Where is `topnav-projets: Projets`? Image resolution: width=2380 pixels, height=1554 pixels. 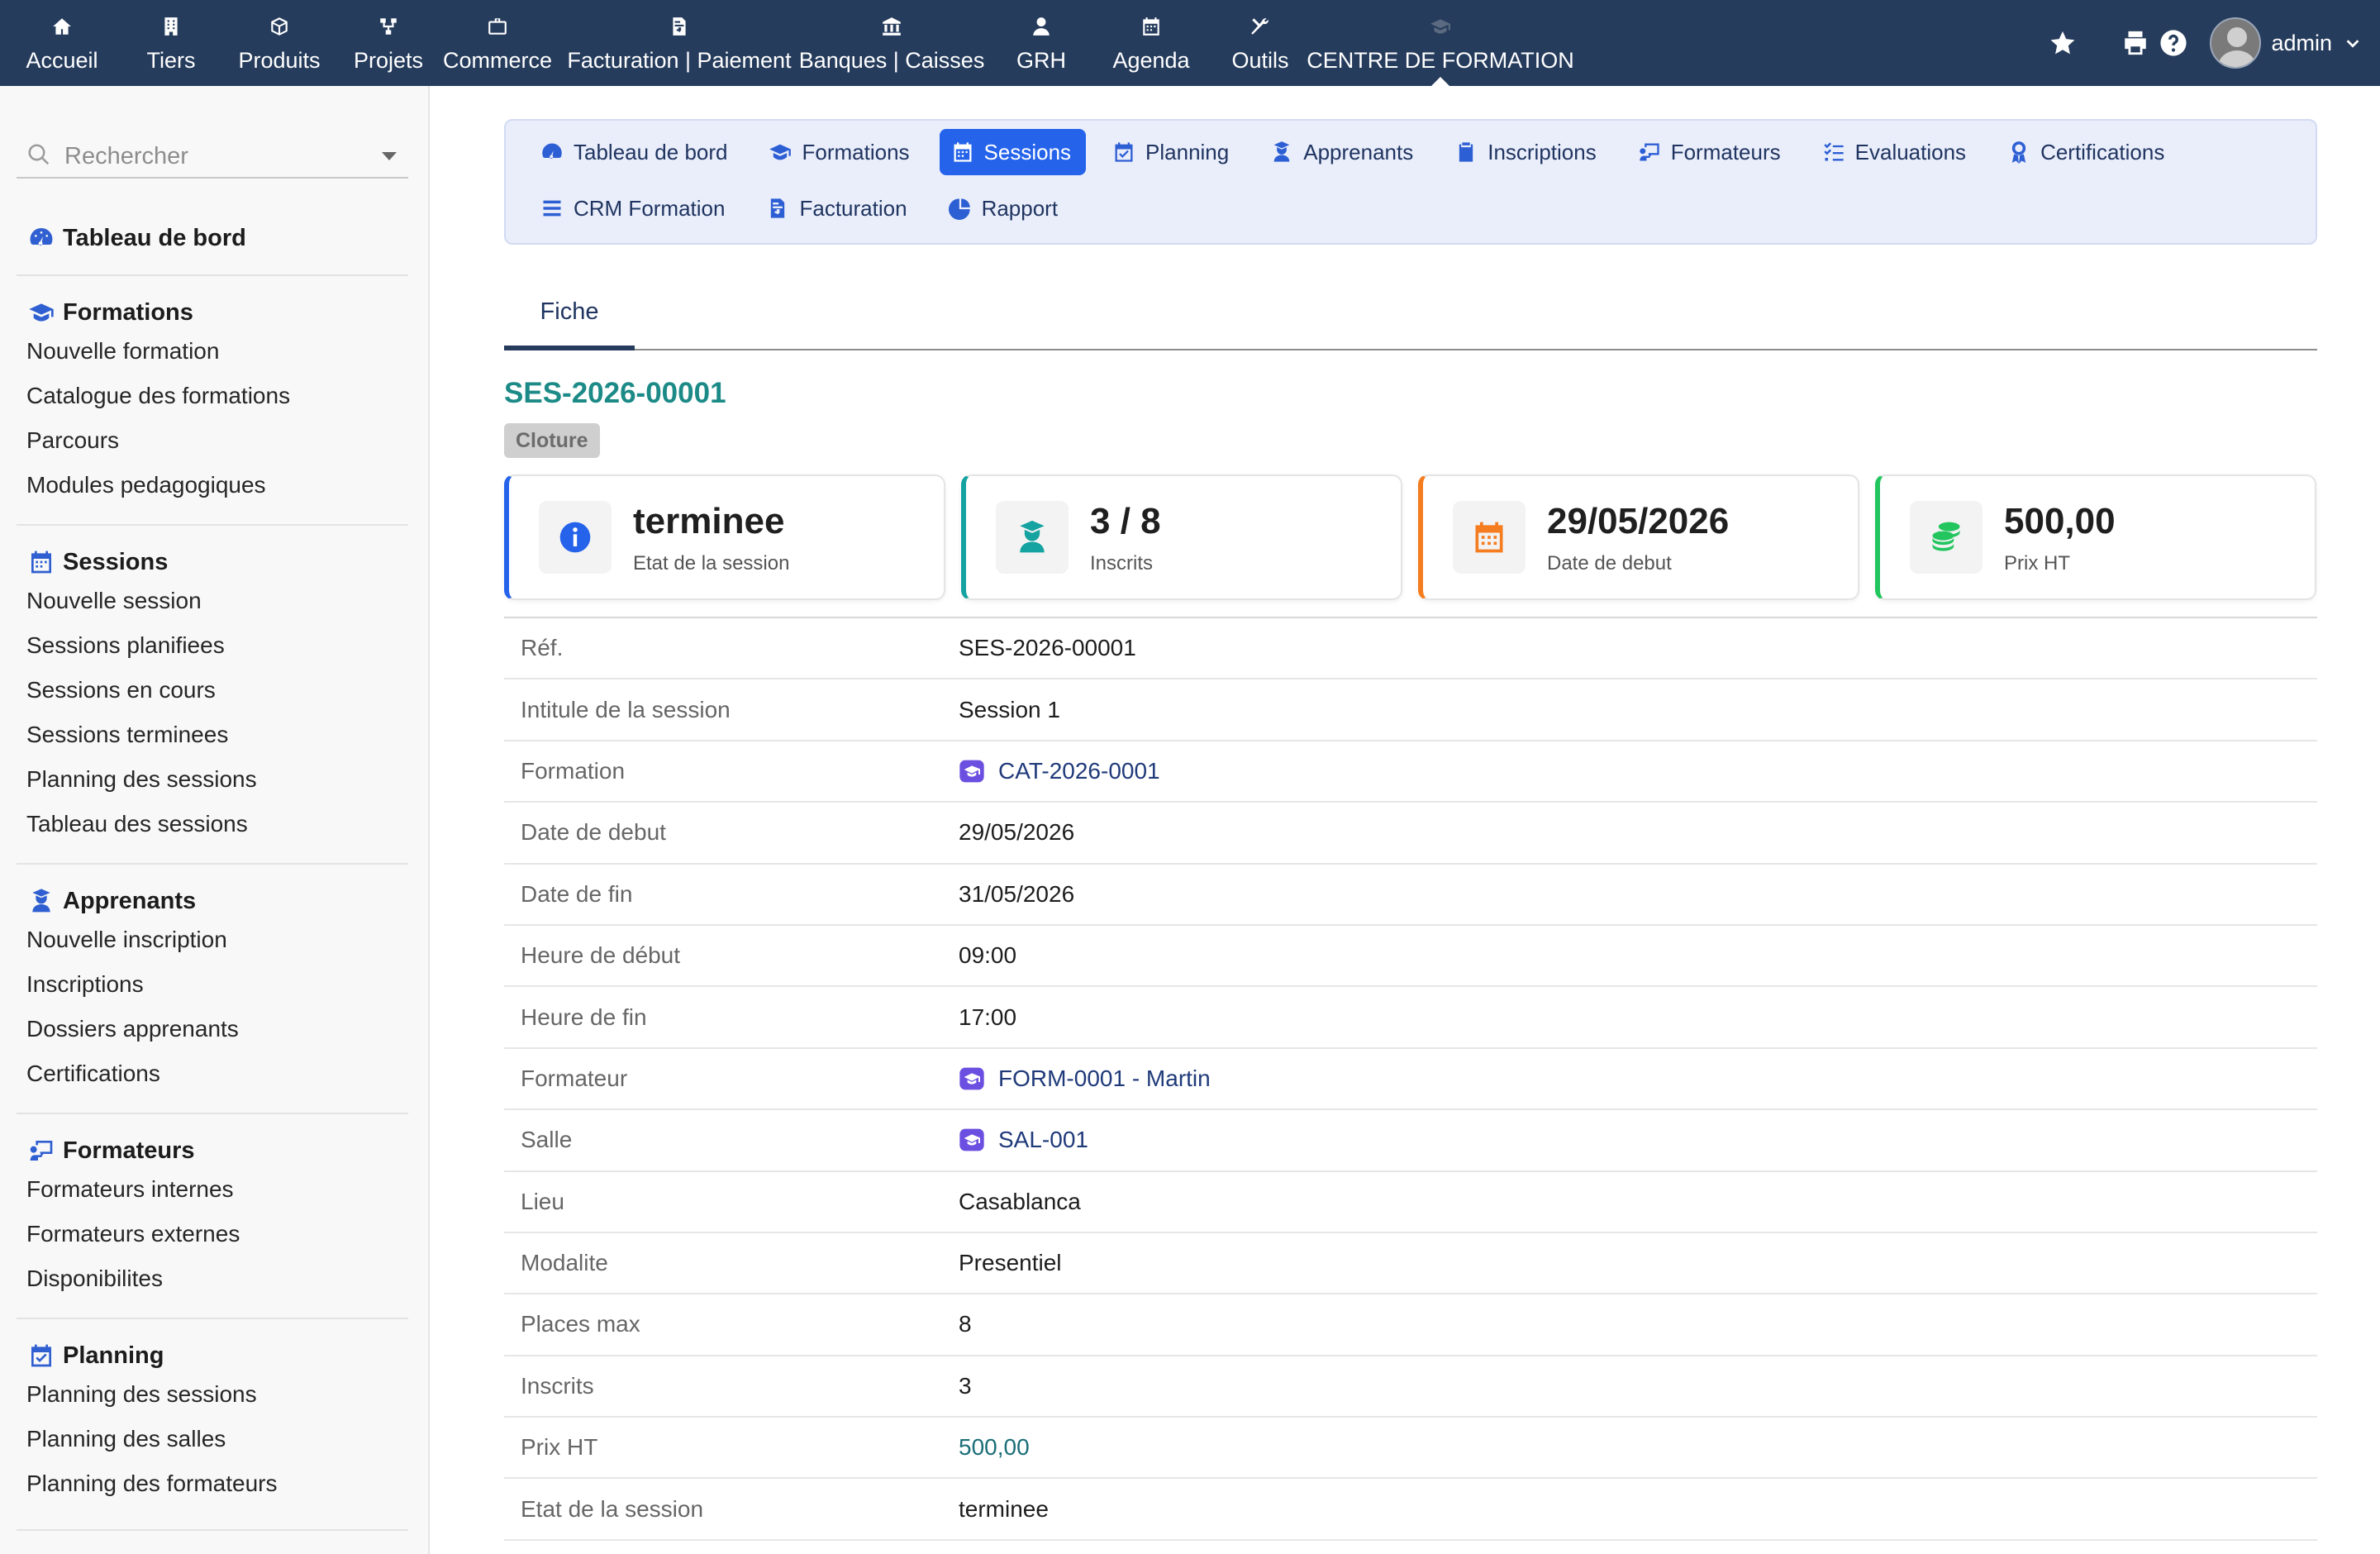 topnav-projets: Projets is located at coordinates (388, 43).